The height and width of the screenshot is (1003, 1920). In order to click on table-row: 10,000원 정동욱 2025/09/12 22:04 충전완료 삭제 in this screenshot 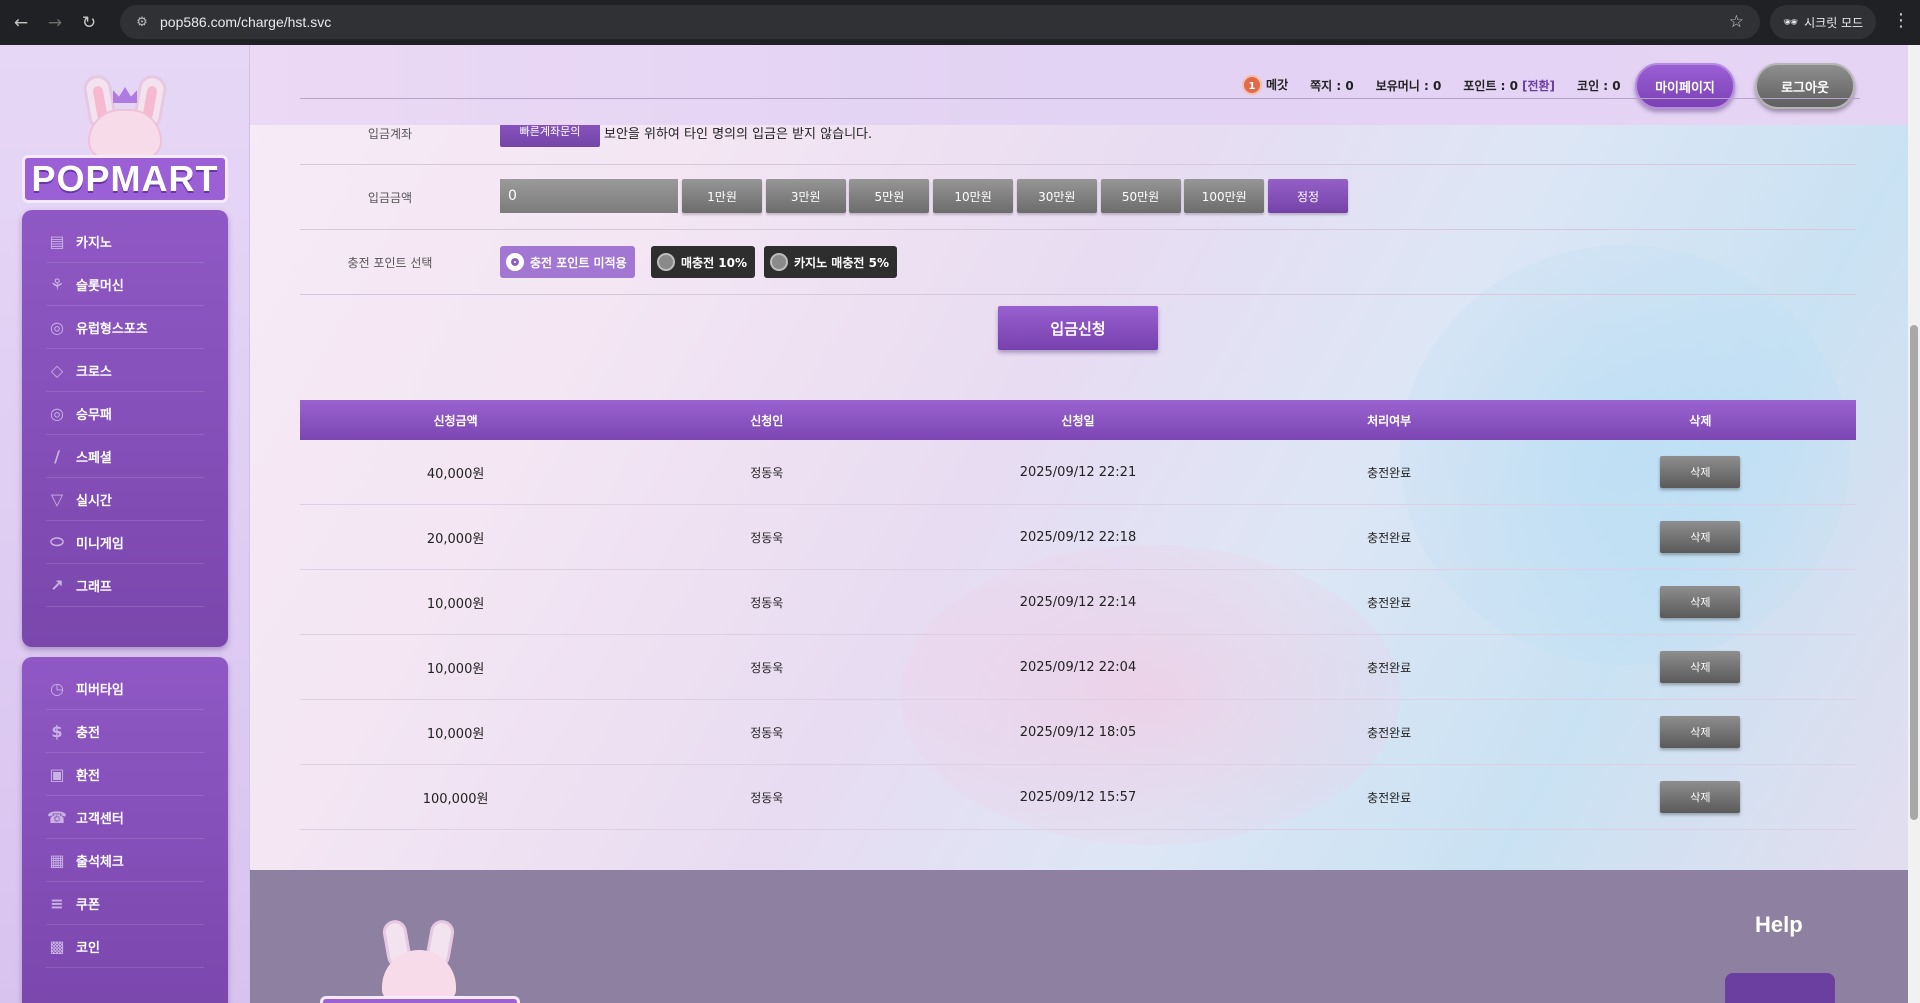, I will do `click(1078, 667)`.